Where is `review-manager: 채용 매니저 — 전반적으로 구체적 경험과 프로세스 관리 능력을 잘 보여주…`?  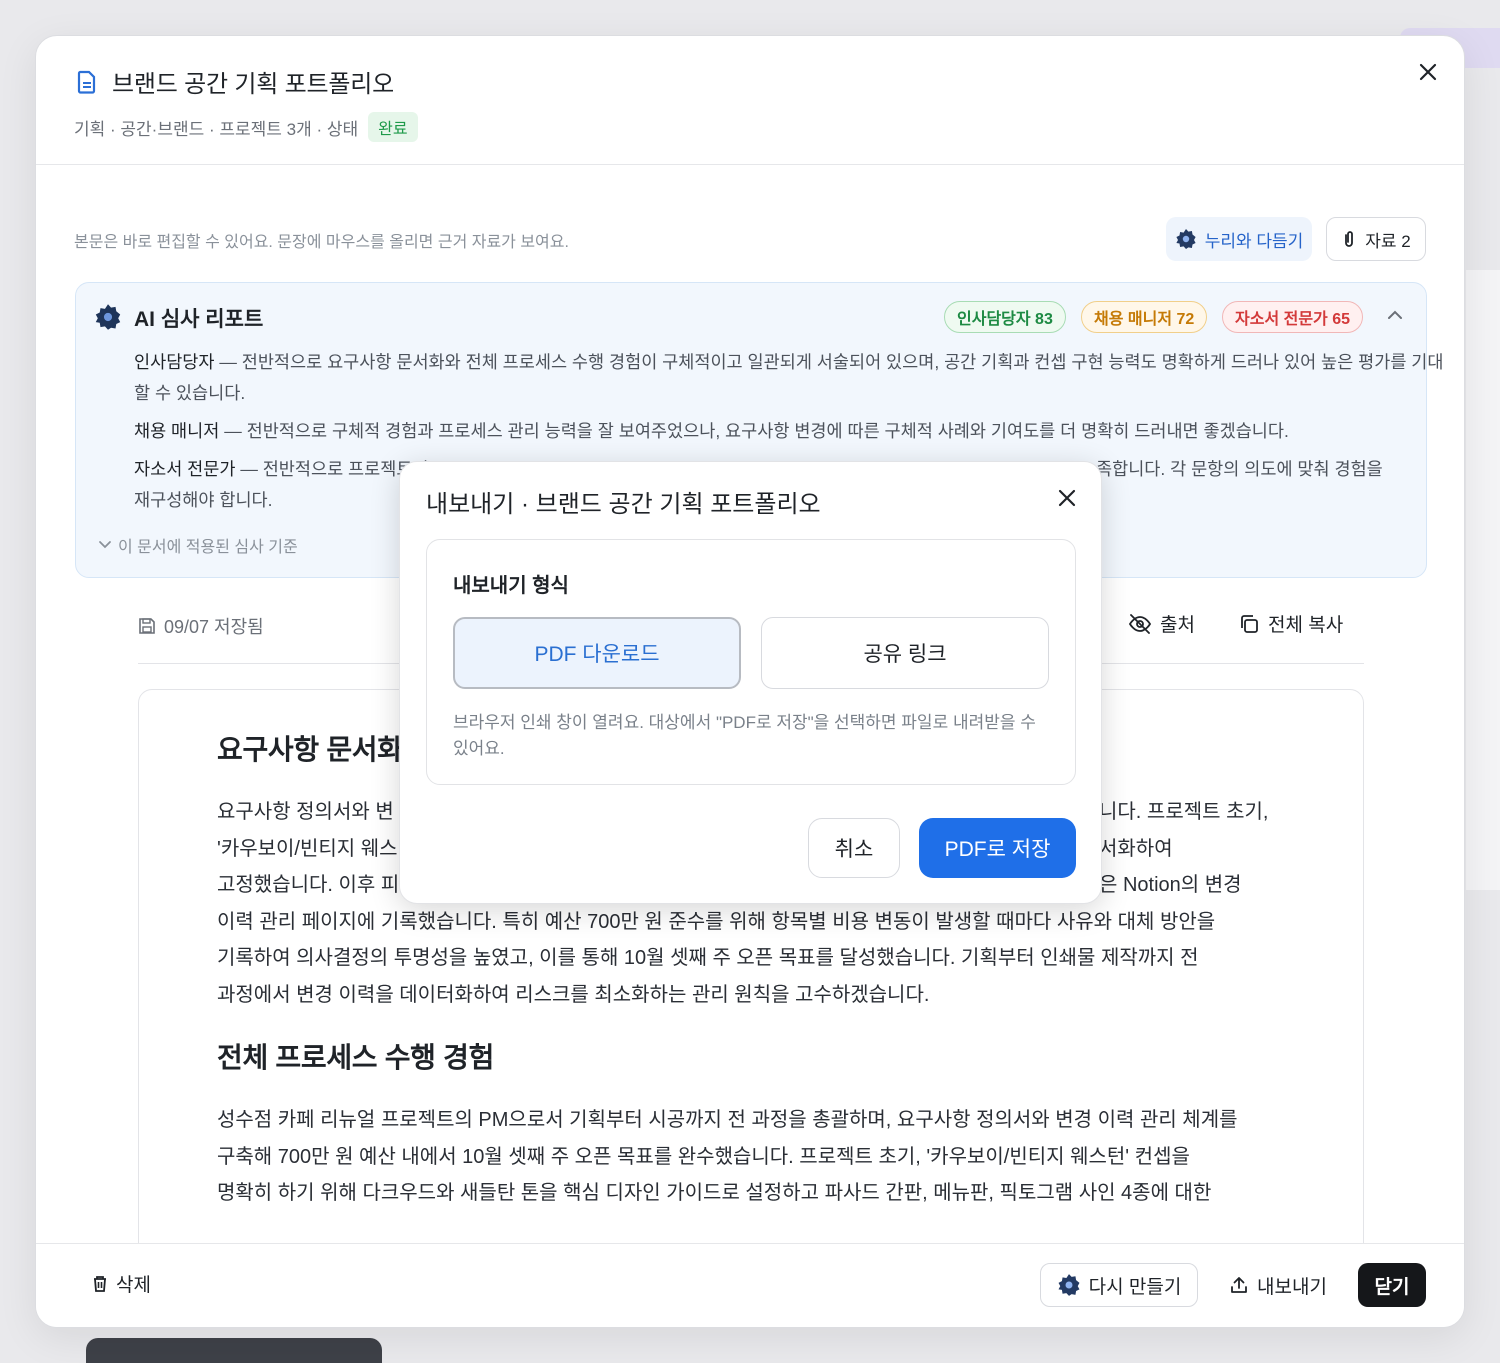 review-manager: 채용 매니저 — 전반적으로 구체적 경험과 프로세스 관리 능력을 잘 보여주… is located at coordinates (789, 431).